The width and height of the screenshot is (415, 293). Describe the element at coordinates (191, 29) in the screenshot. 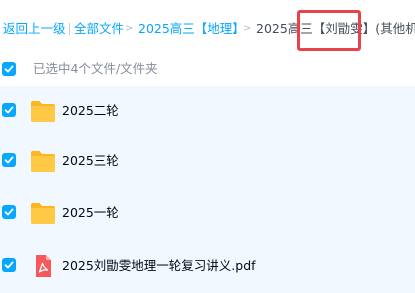

I see `parent-folder-link: 2025高三【地理】` at that location.